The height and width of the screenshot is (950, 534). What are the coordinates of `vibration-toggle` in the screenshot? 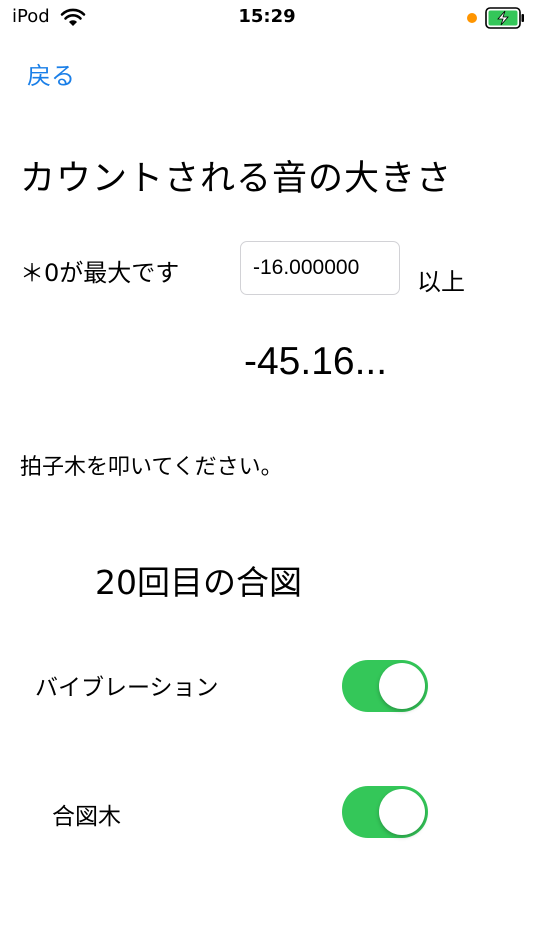 It's located at (385, 686).